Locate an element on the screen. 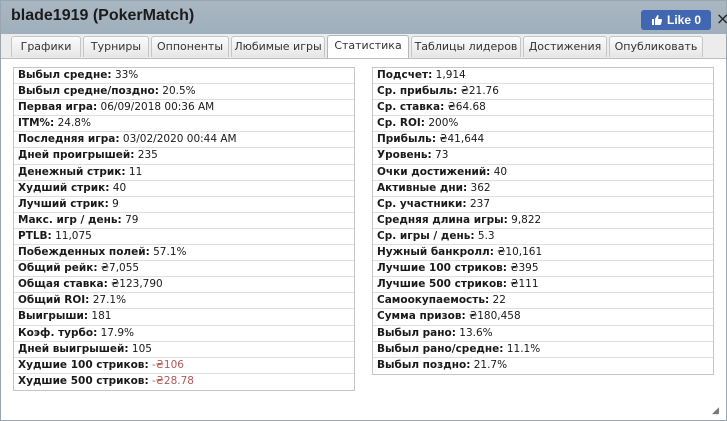 The height and width of the screenshot is (421, 727). stat-label: Лучшие 100 стриков: is located at coordinates (442, 268).